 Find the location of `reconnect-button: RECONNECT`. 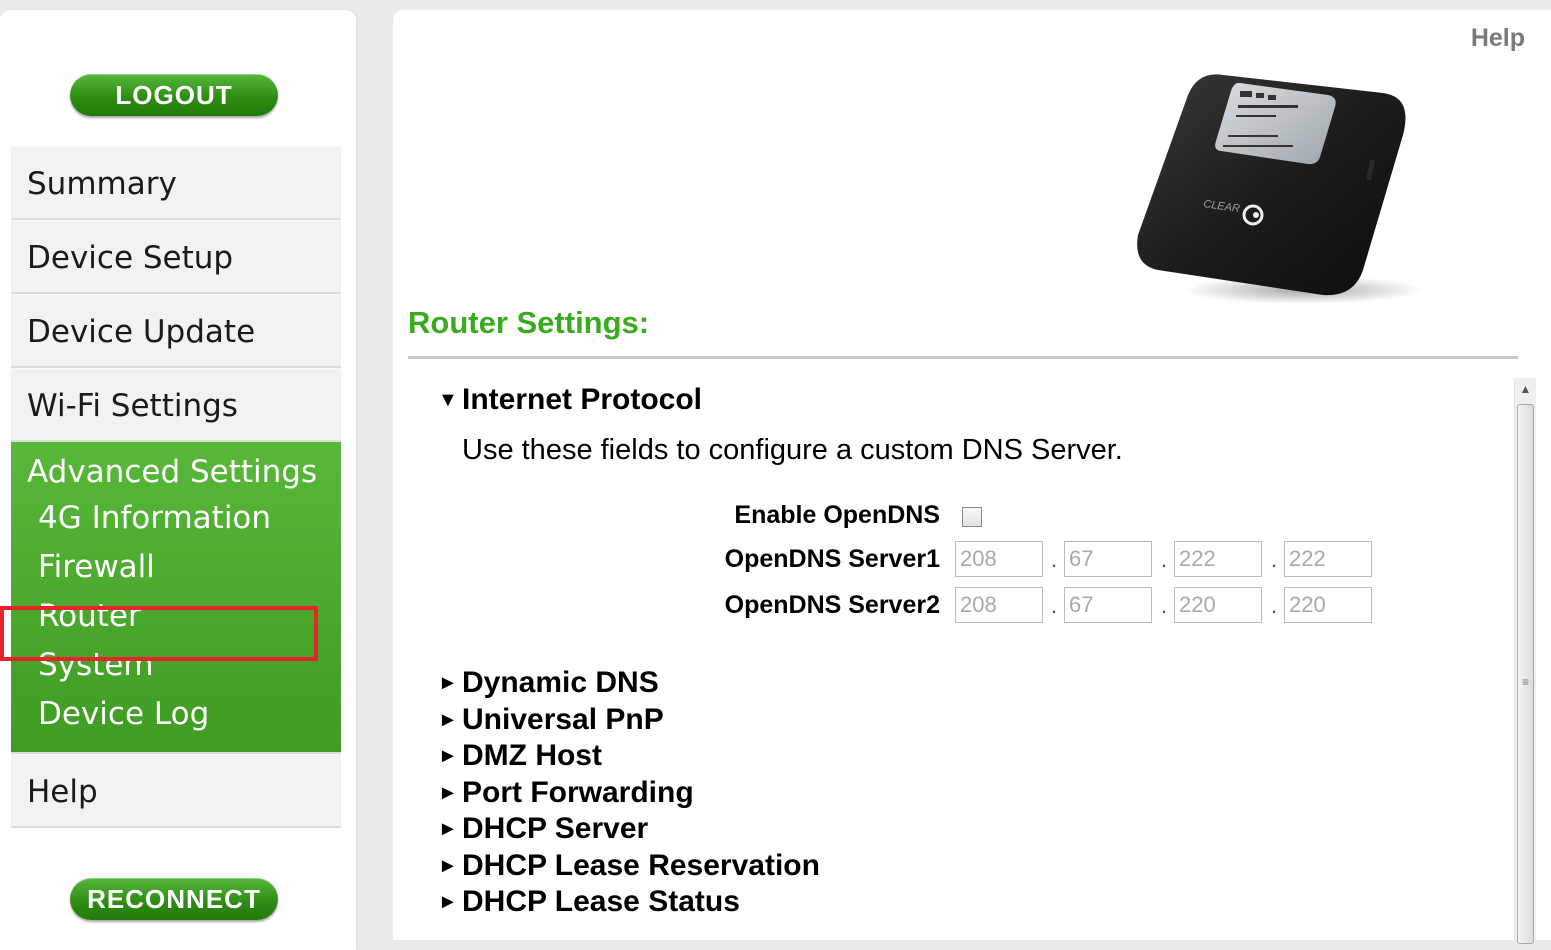

reconnect-button: RECONNECT is located at coordinates (174, 899).